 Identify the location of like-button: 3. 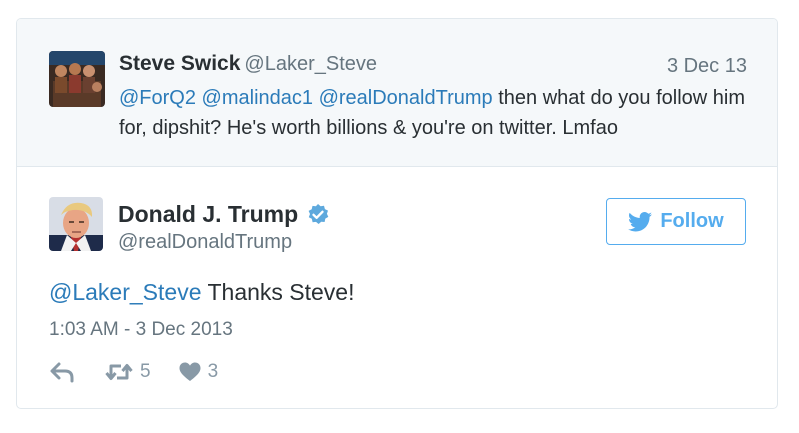
(199, 372).